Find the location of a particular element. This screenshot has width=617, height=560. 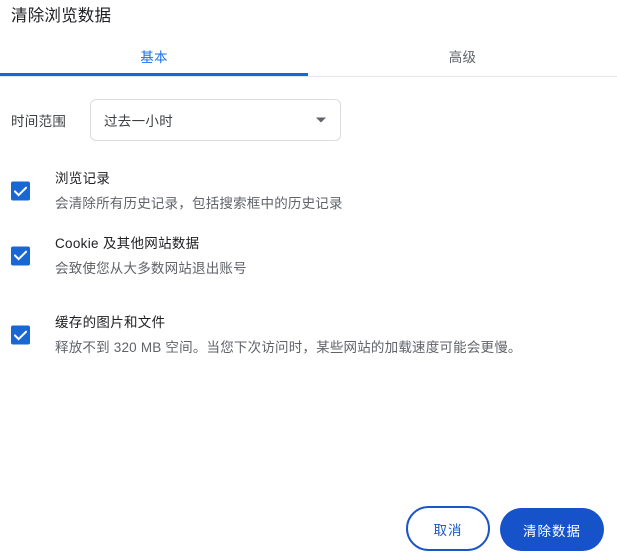

tab-basic: 基本 is located at coordinates (154, 58).